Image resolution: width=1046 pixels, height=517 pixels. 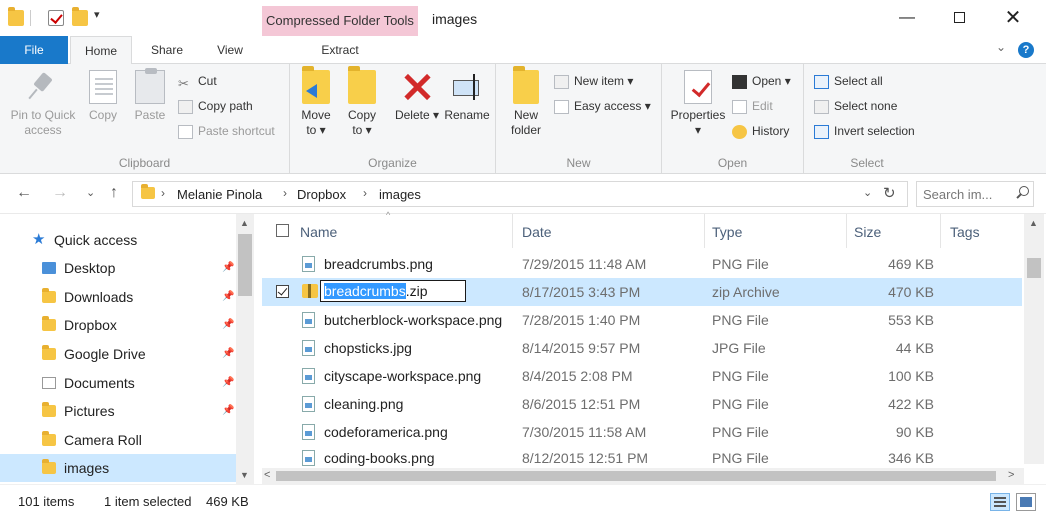 What do you see at coordinates (43, 104) in the screenshot?
I see `pin-to-quick-access-button: Pin to Quick access` at bounding box center [43, 104].